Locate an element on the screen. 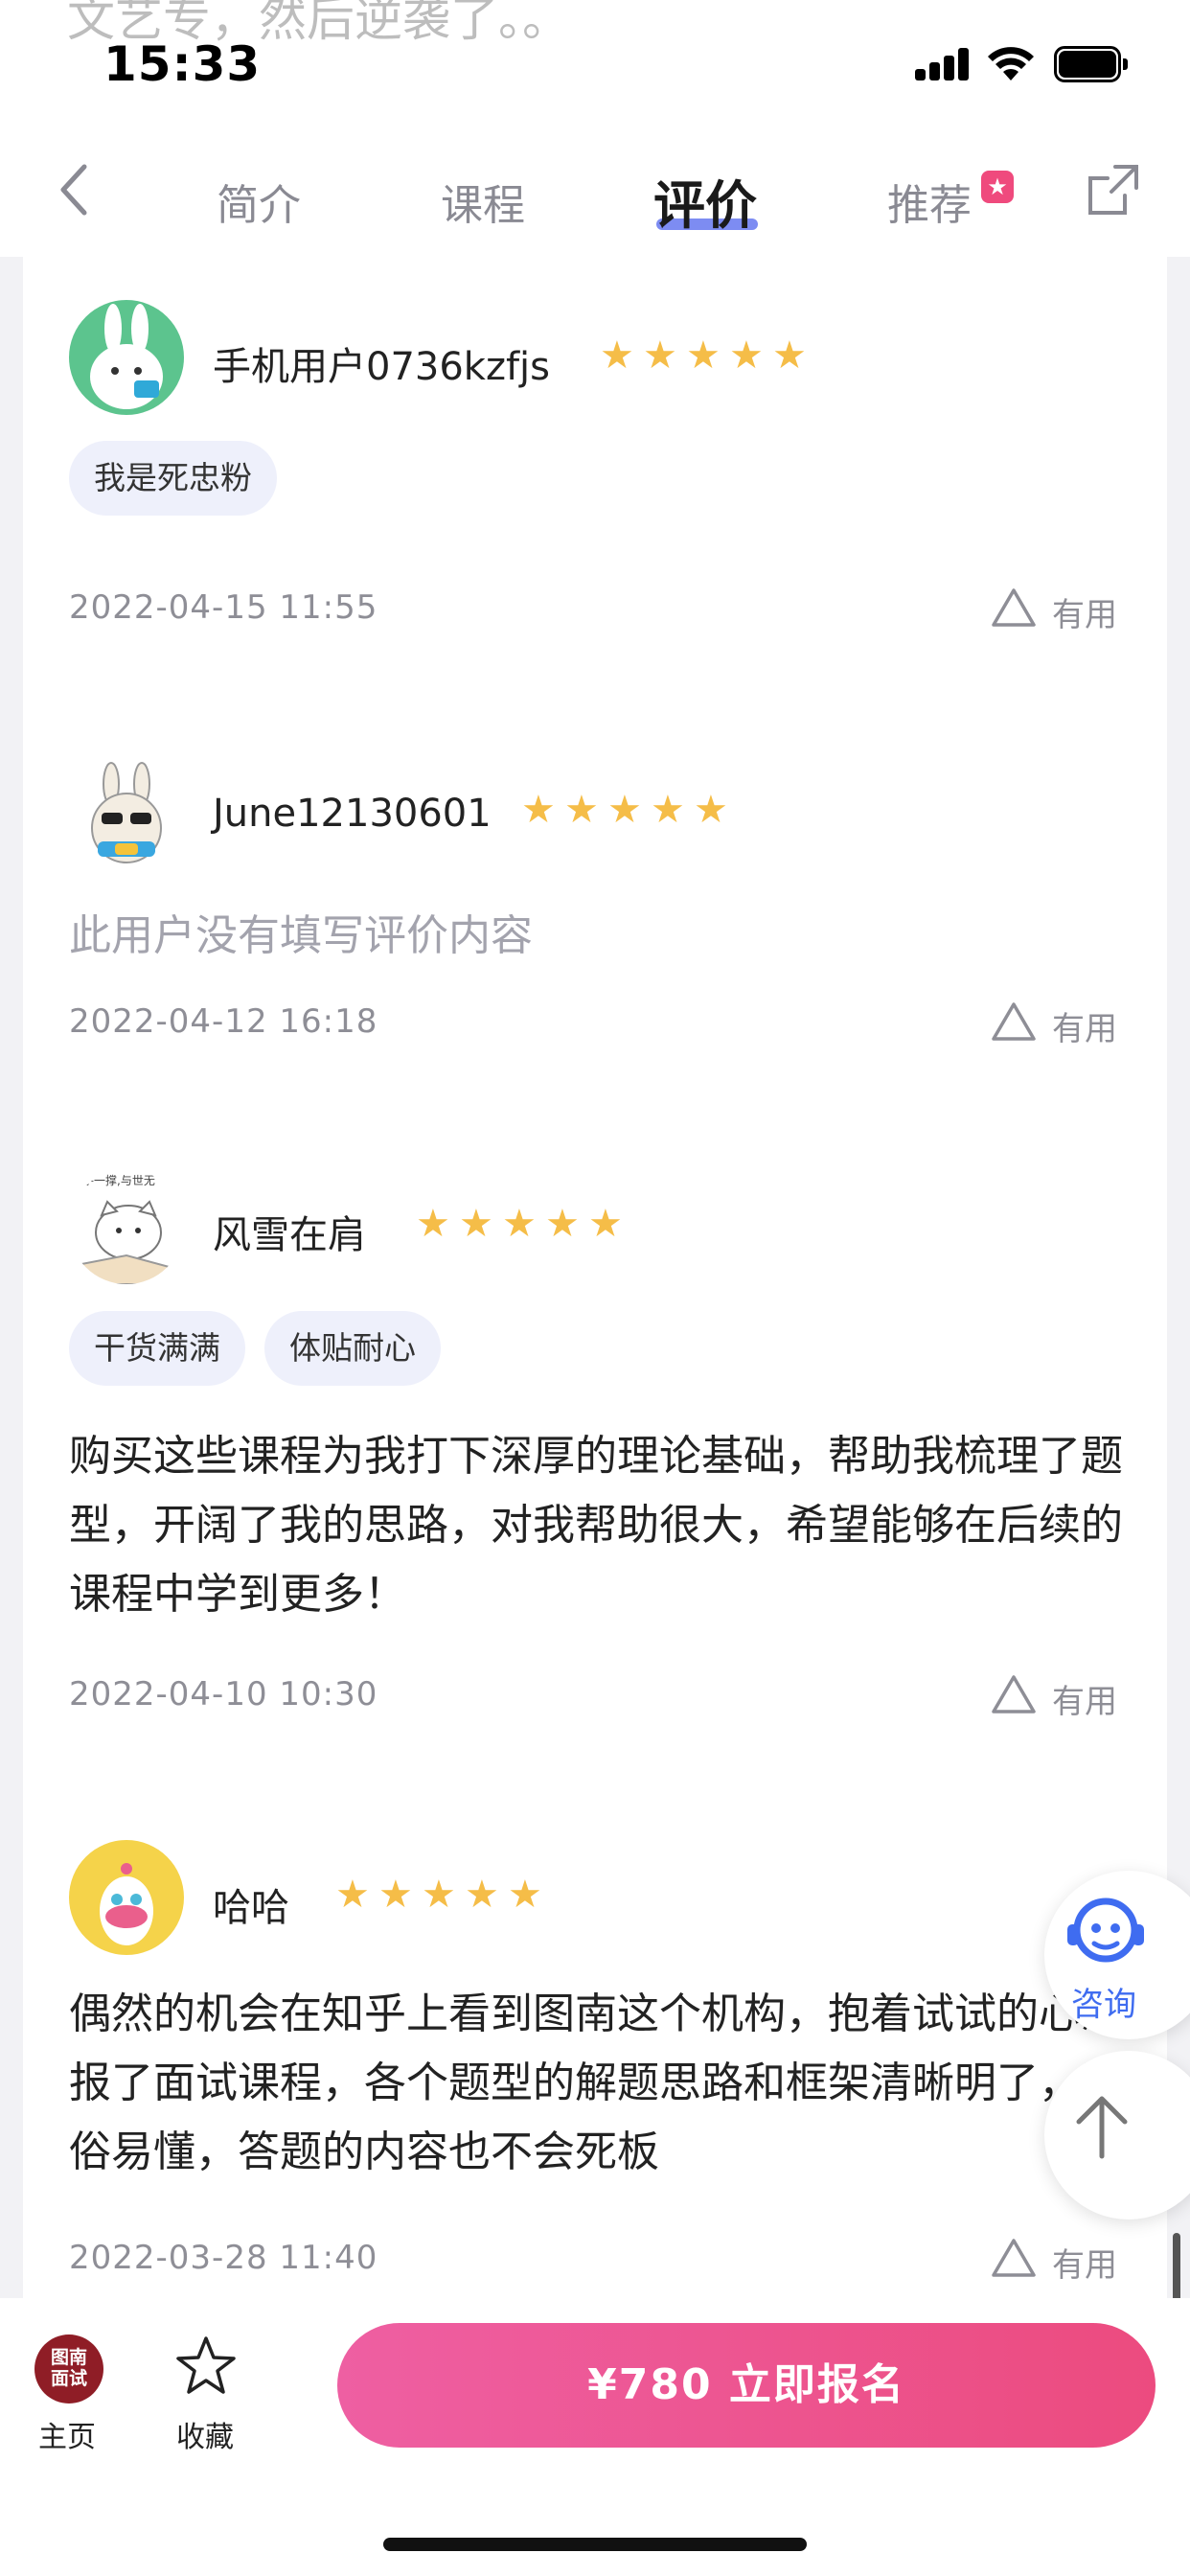 This screenshot has height=2576, width=1190. review-username: 风雪在肩 is located at coordinates (289, 1235).